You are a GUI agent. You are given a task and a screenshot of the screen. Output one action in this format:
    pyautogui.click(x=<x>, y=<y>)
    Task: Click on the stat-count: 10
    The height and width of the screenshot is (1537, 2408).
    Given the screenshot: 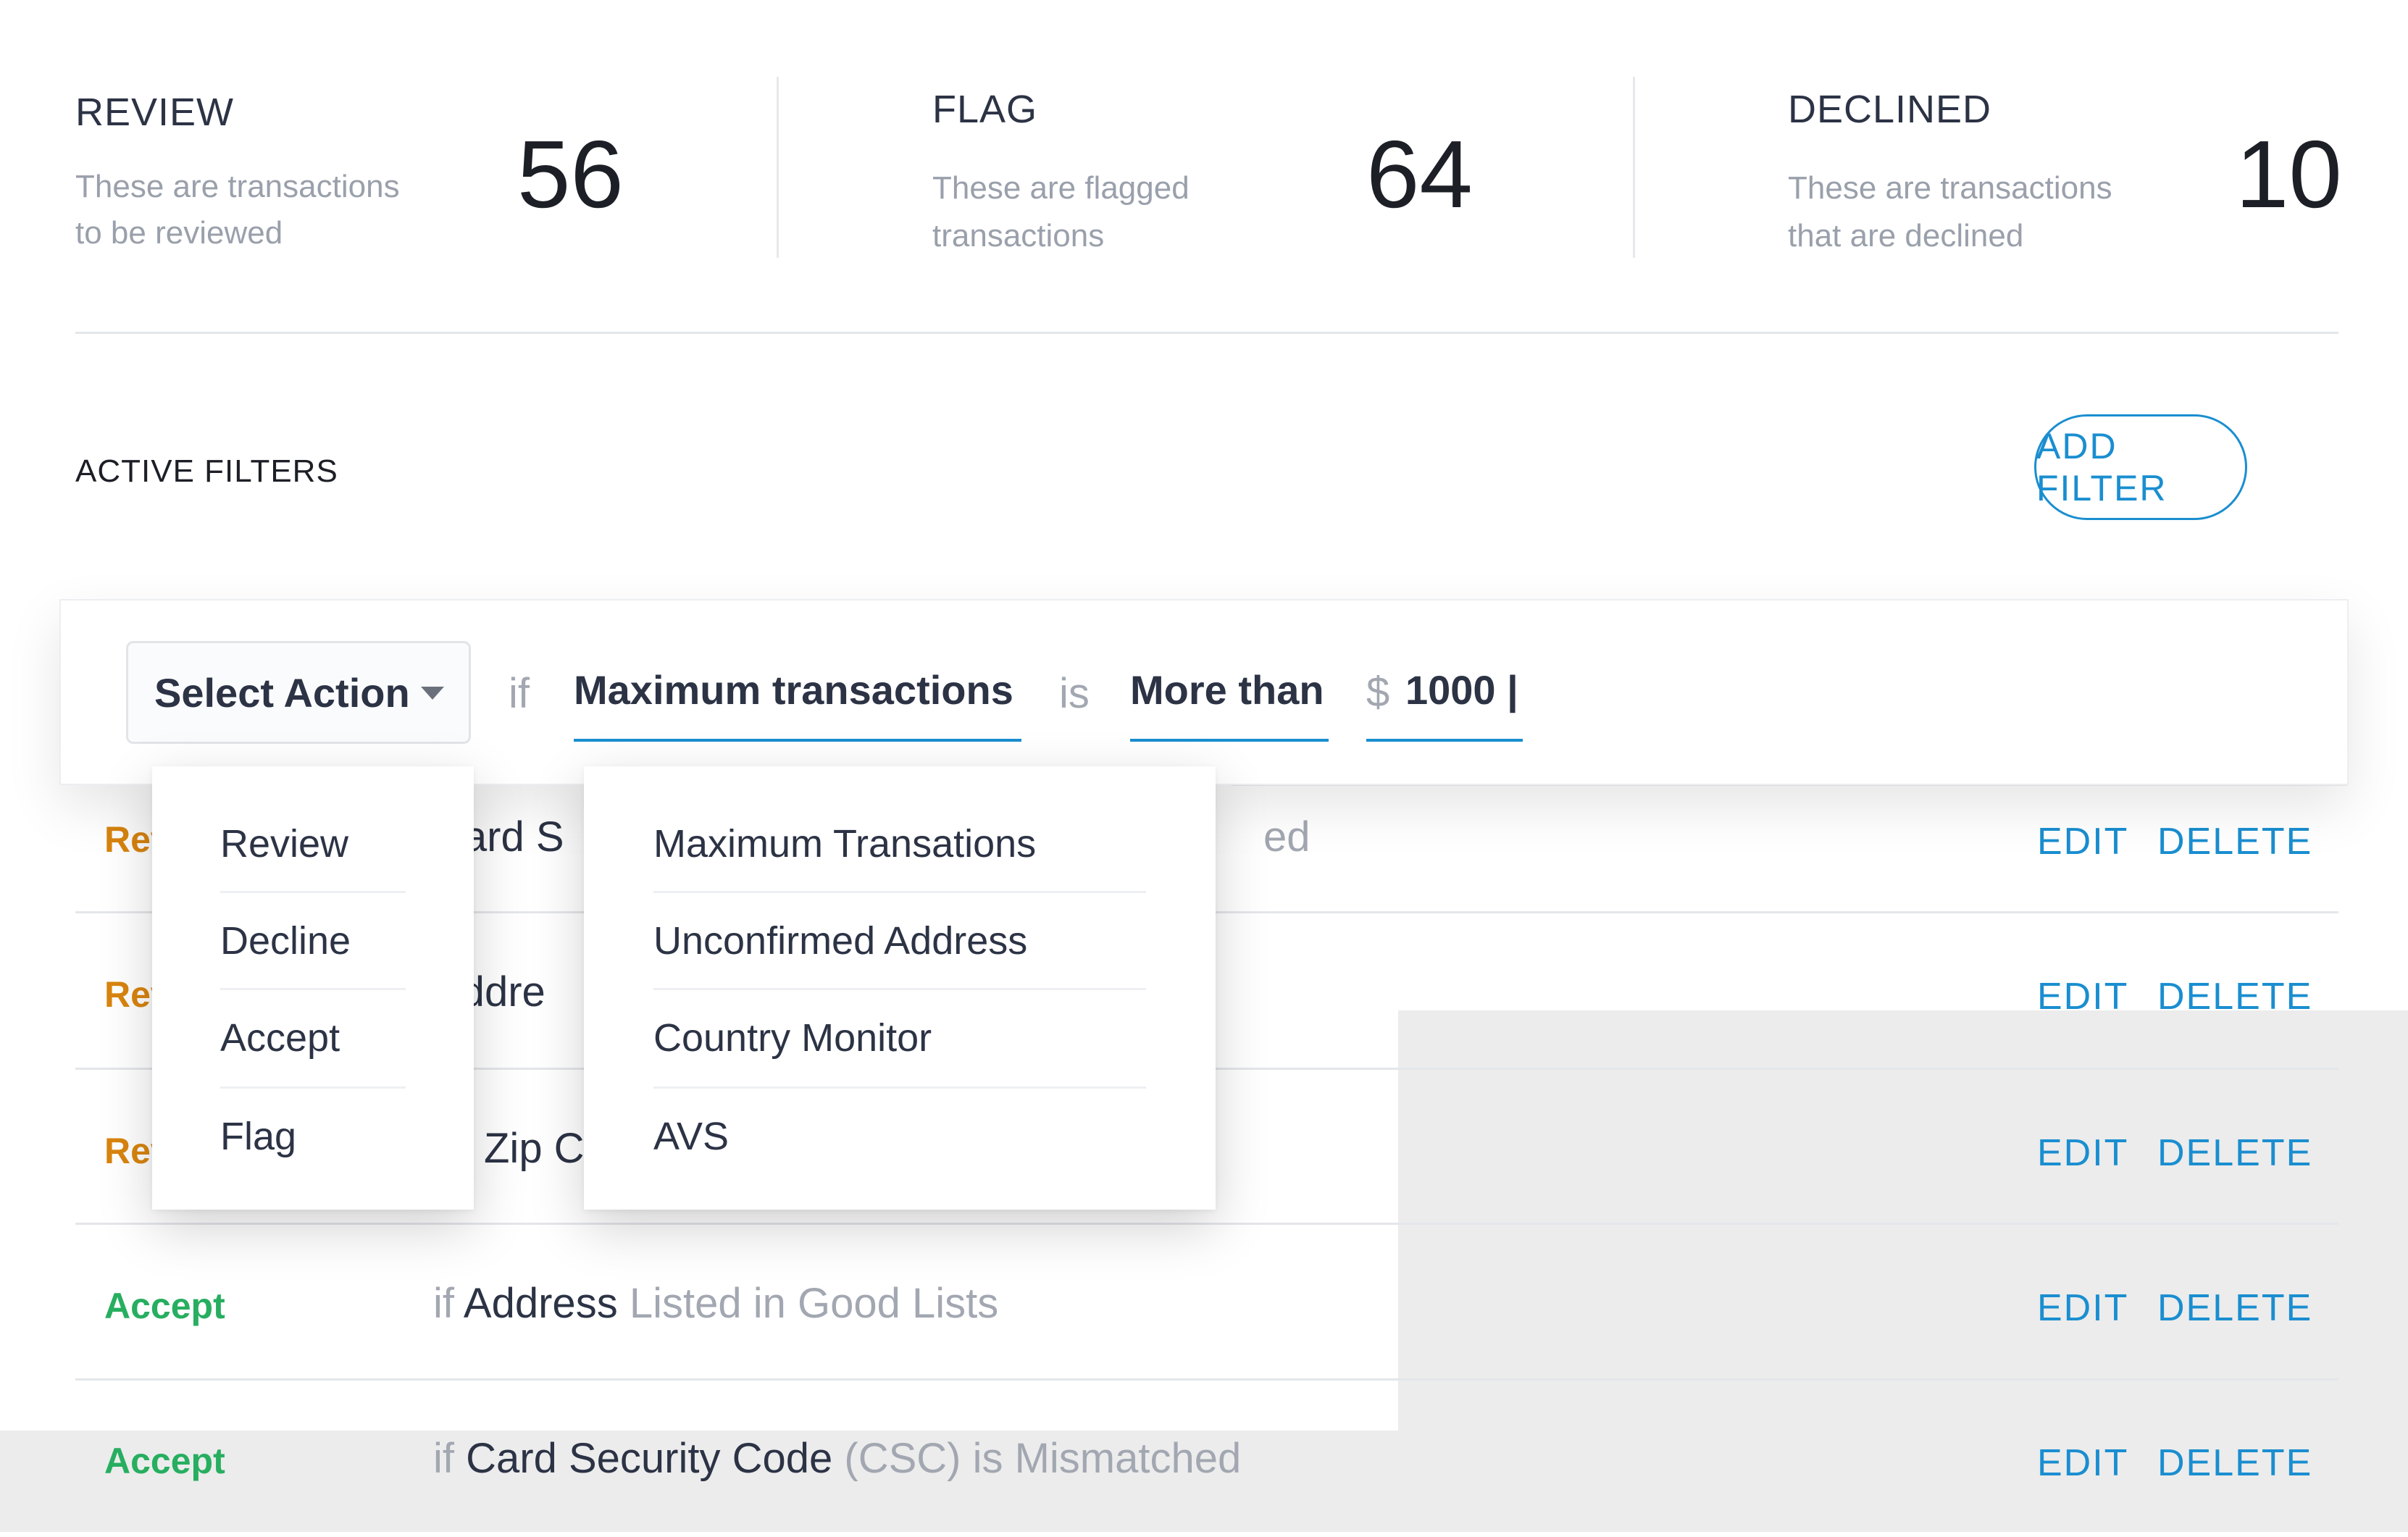 What is the action you would take?
    pyautogui.click(x=2289, y=174)
    